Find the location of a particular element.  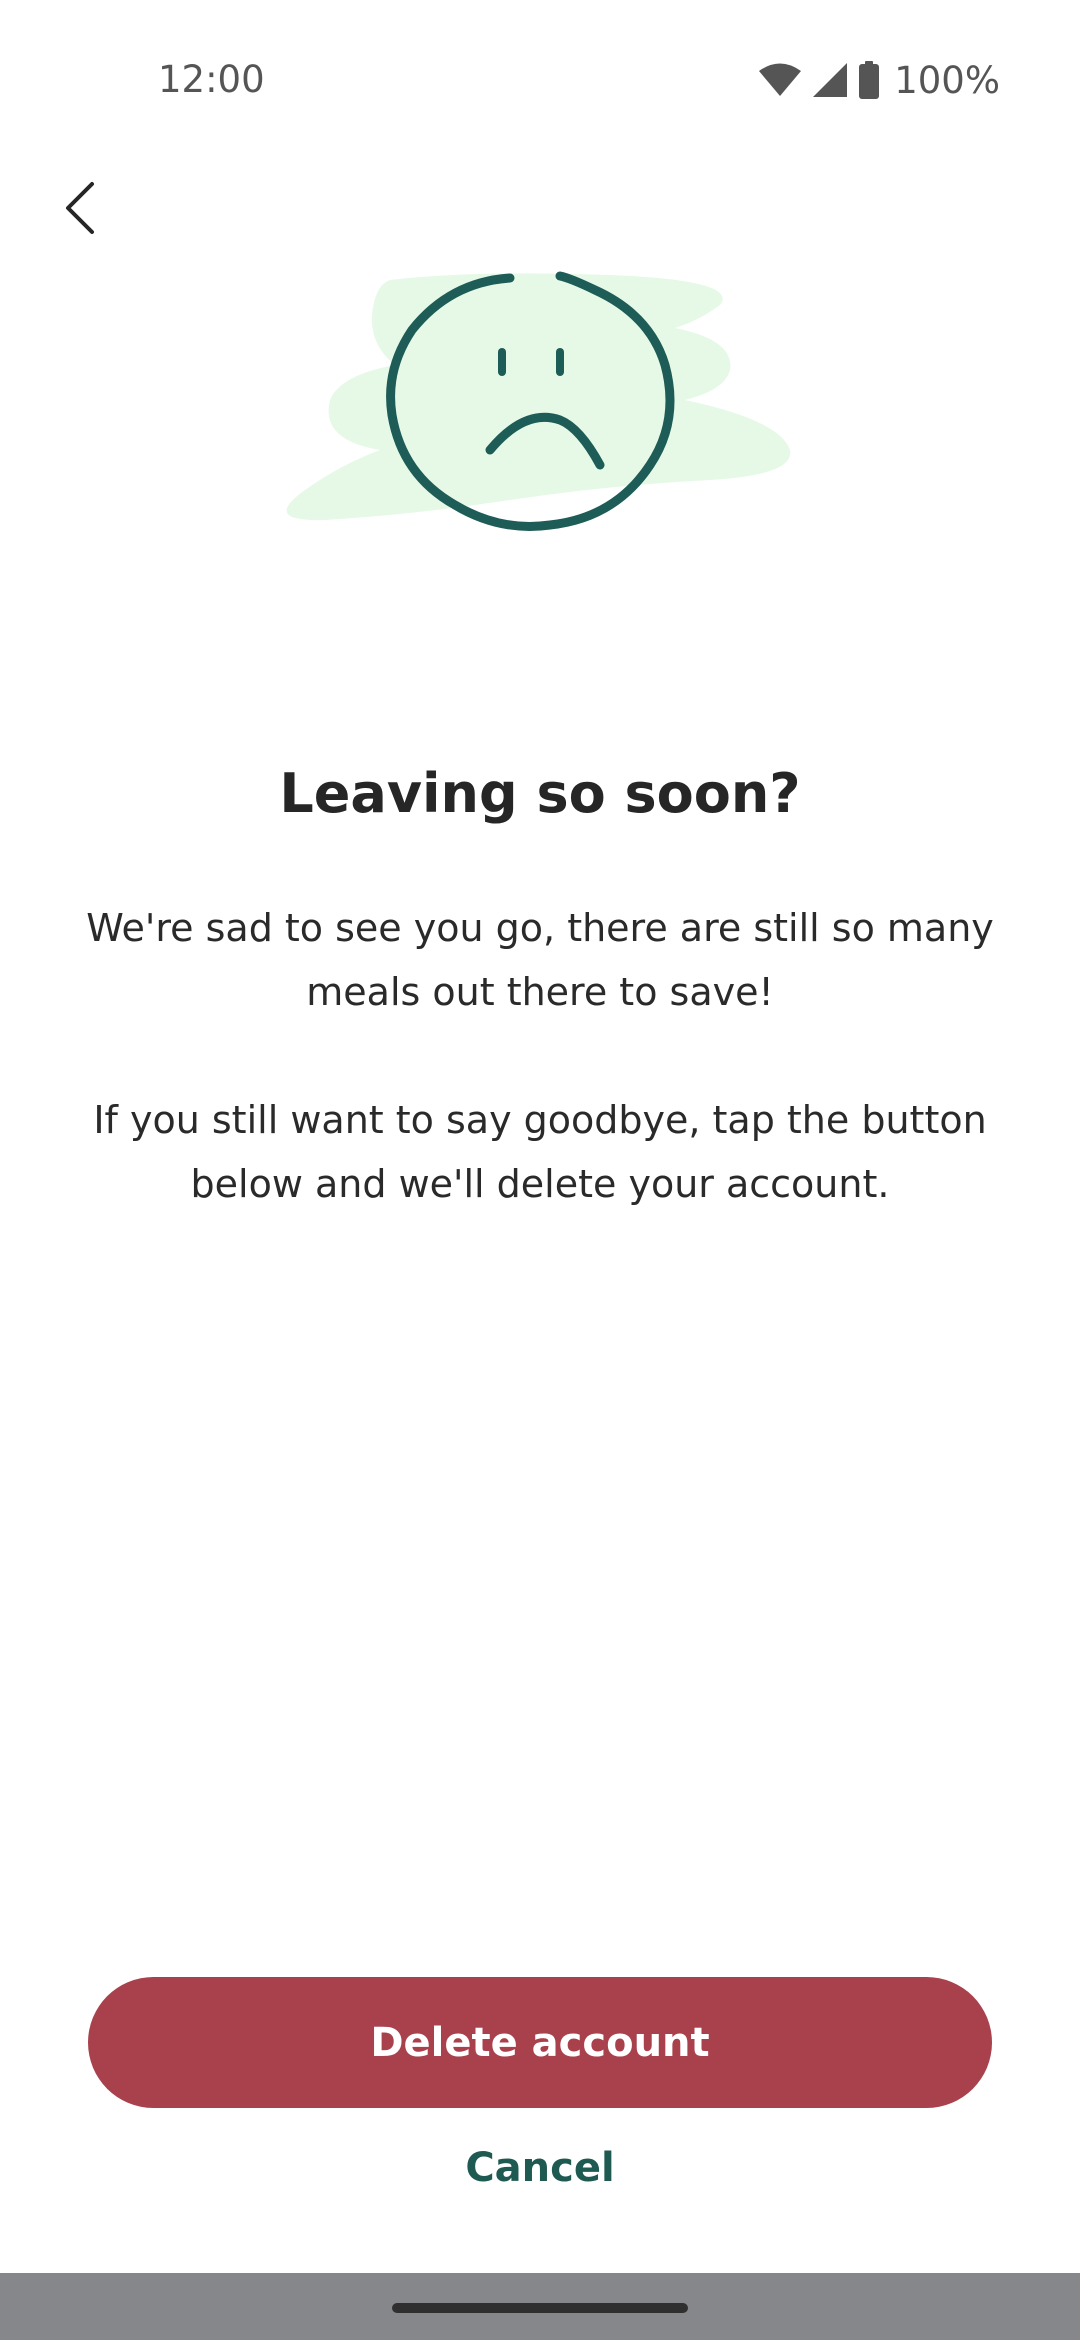

status-icons: 100% is located at coordinates (879, 80).